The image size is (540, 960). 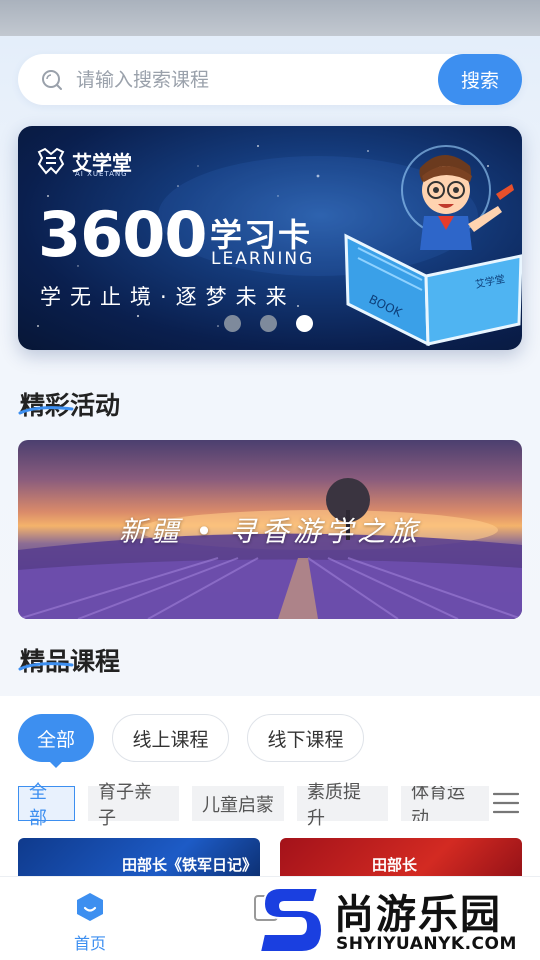 What do you see at coordinates (170, 738) in the screenshot?
I see `filter-online: 线上课程` at bounding box center [170, 738].